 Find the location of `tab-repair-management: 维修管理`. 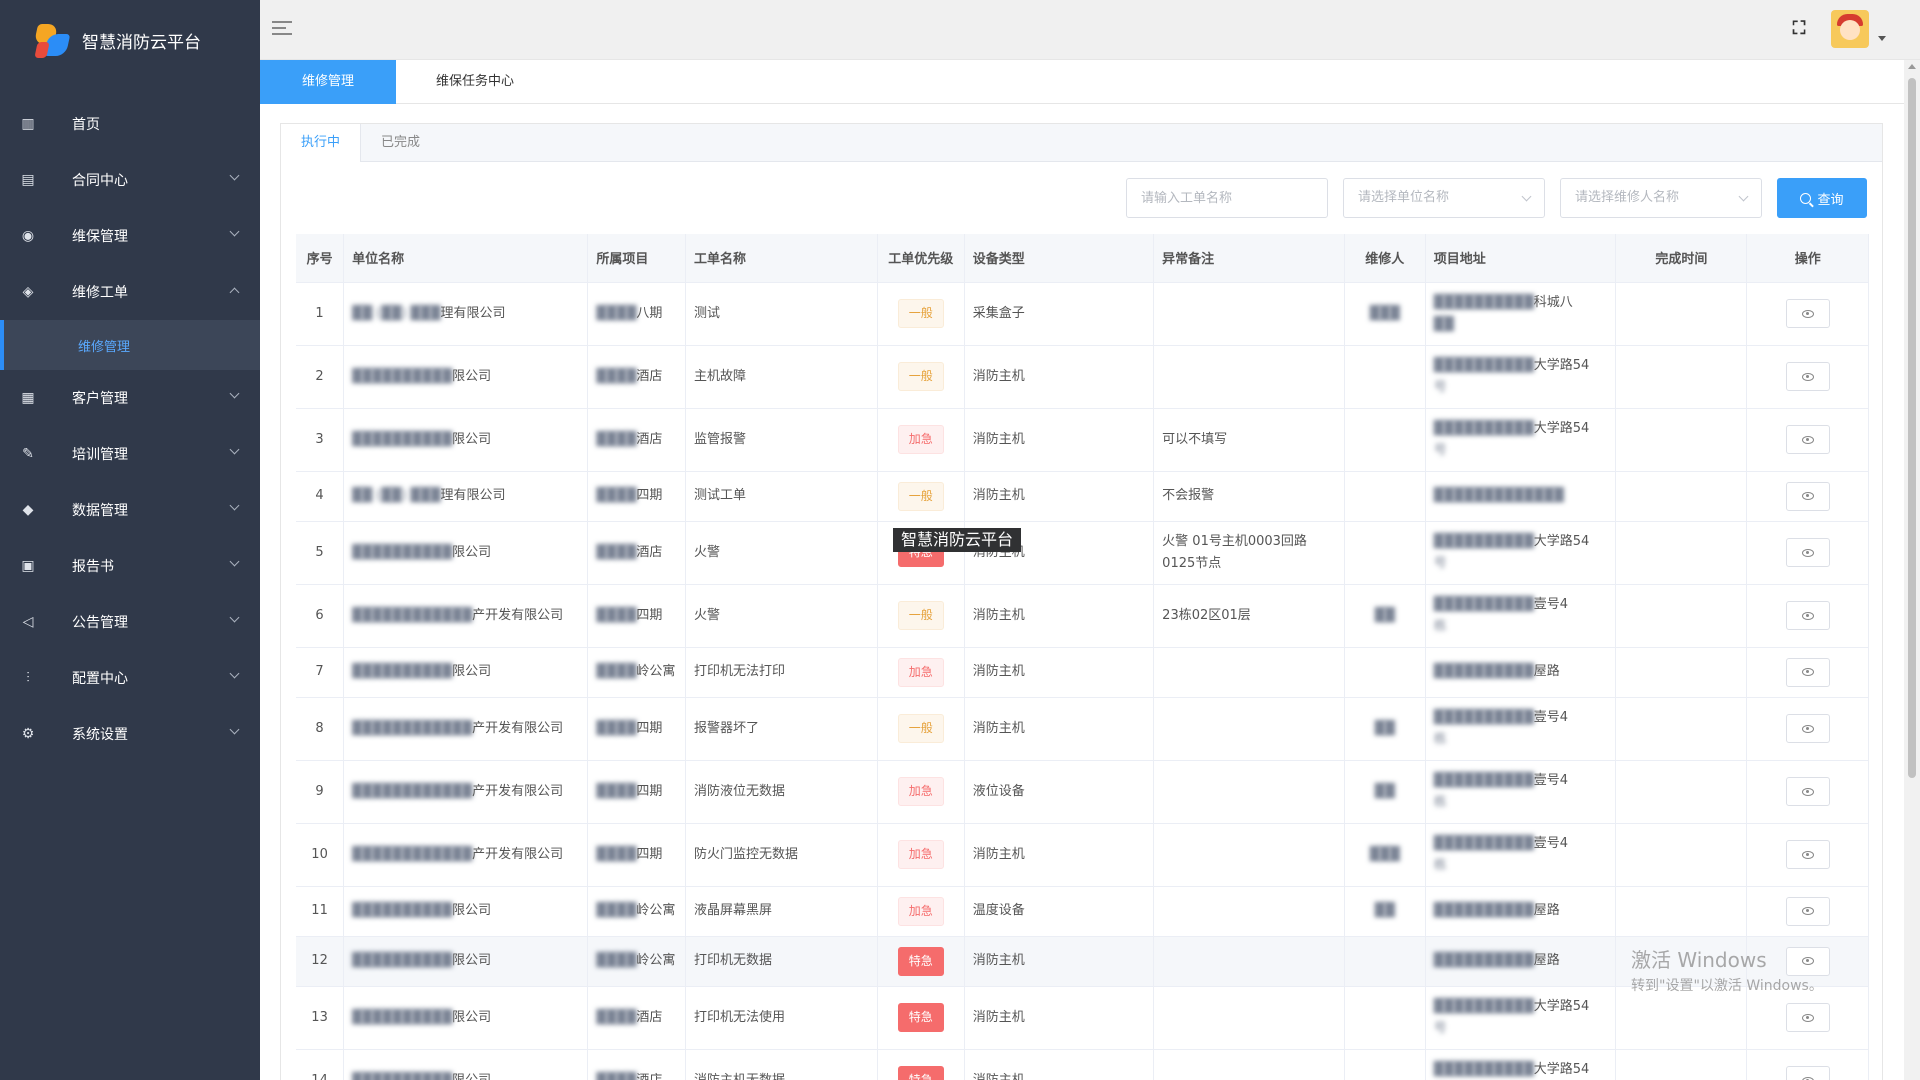

tab-repair-management: 维修管理 is located at coordinates (328, 82).